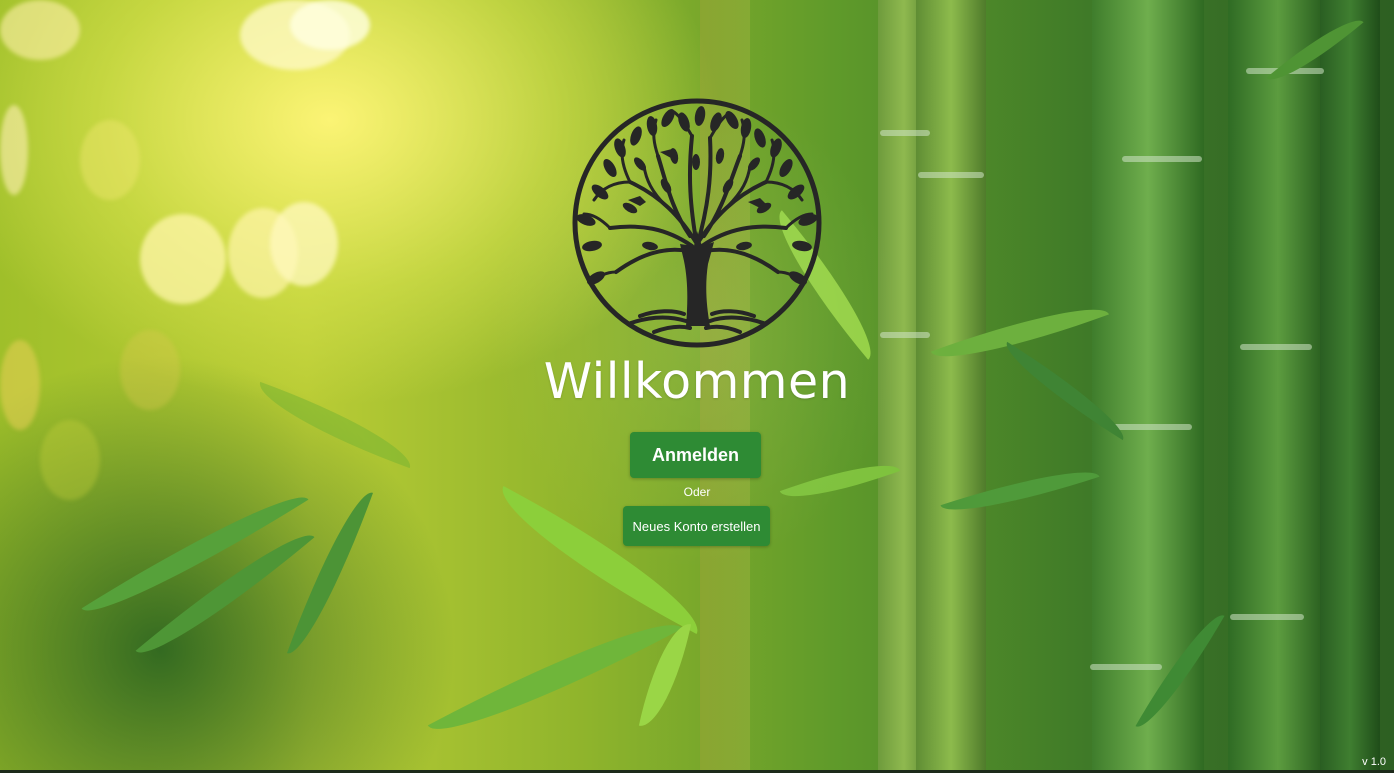 The width and height of the screenshot is (1394, 773). What do you see at coordinates (695, 455) in the screenshot?
I see `login-button: Anmelden` at bounding box center [695, 455].